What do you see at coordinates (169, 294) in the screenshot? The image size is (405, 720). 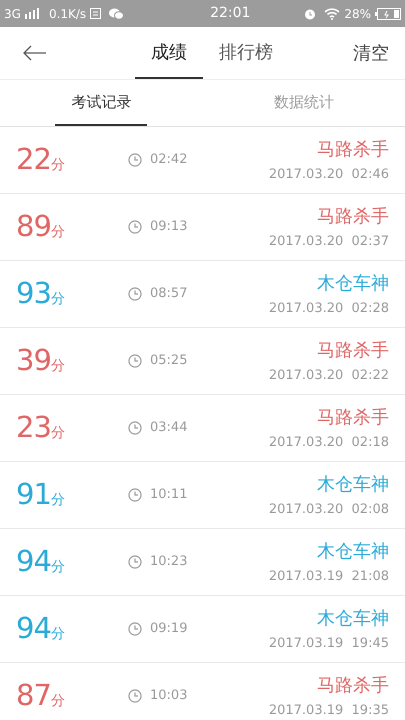 I see `duration: 08:57` at bounding box center [169, 294].